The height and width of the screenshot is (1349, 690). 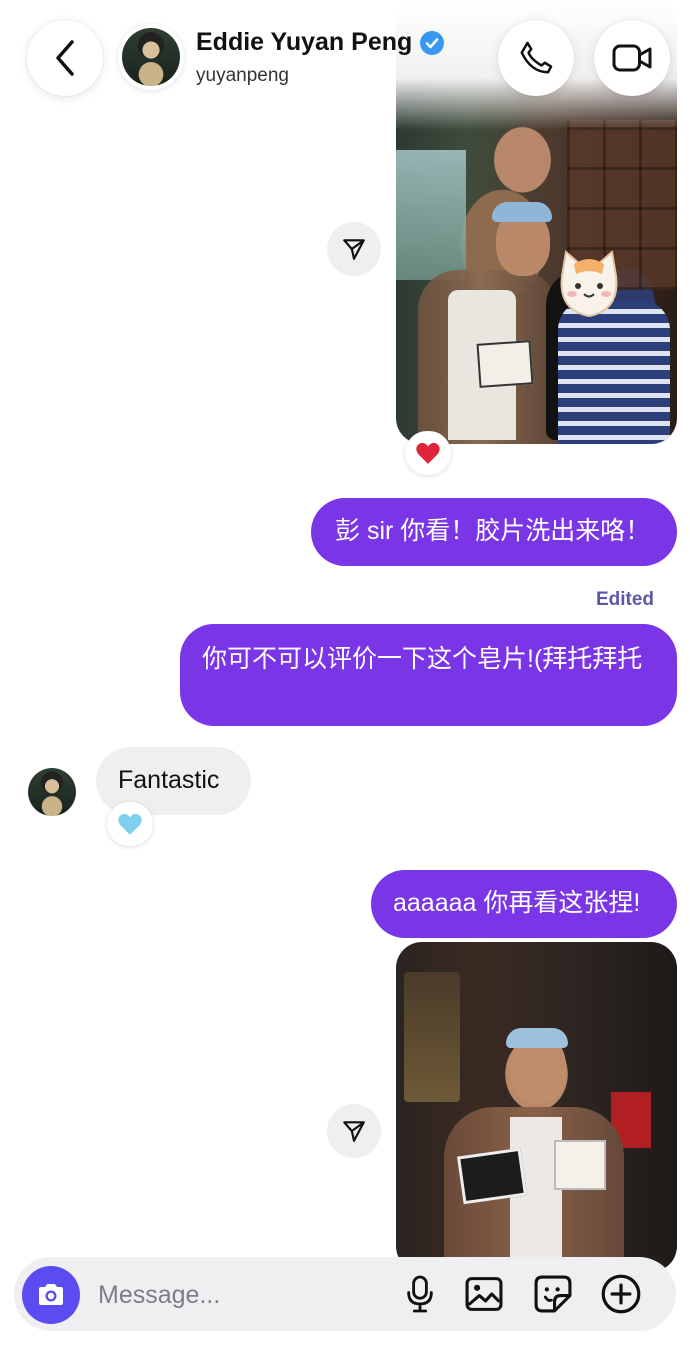 I want to click on camera-button, so click(x=51, y=1295).